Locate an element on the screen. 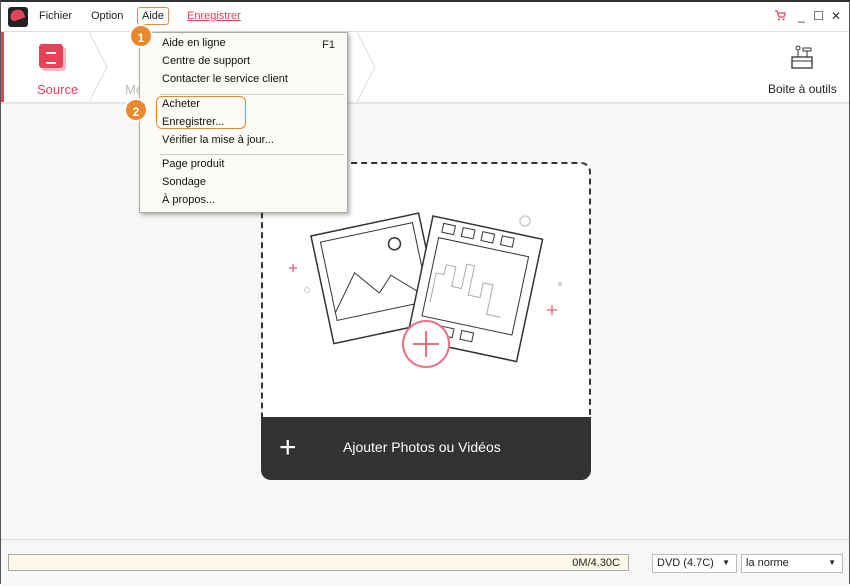 This screenshot has width=850, height=586. add-media-button: + Ajouter Photos ou Vidéos is located at coordinates (426, 448).